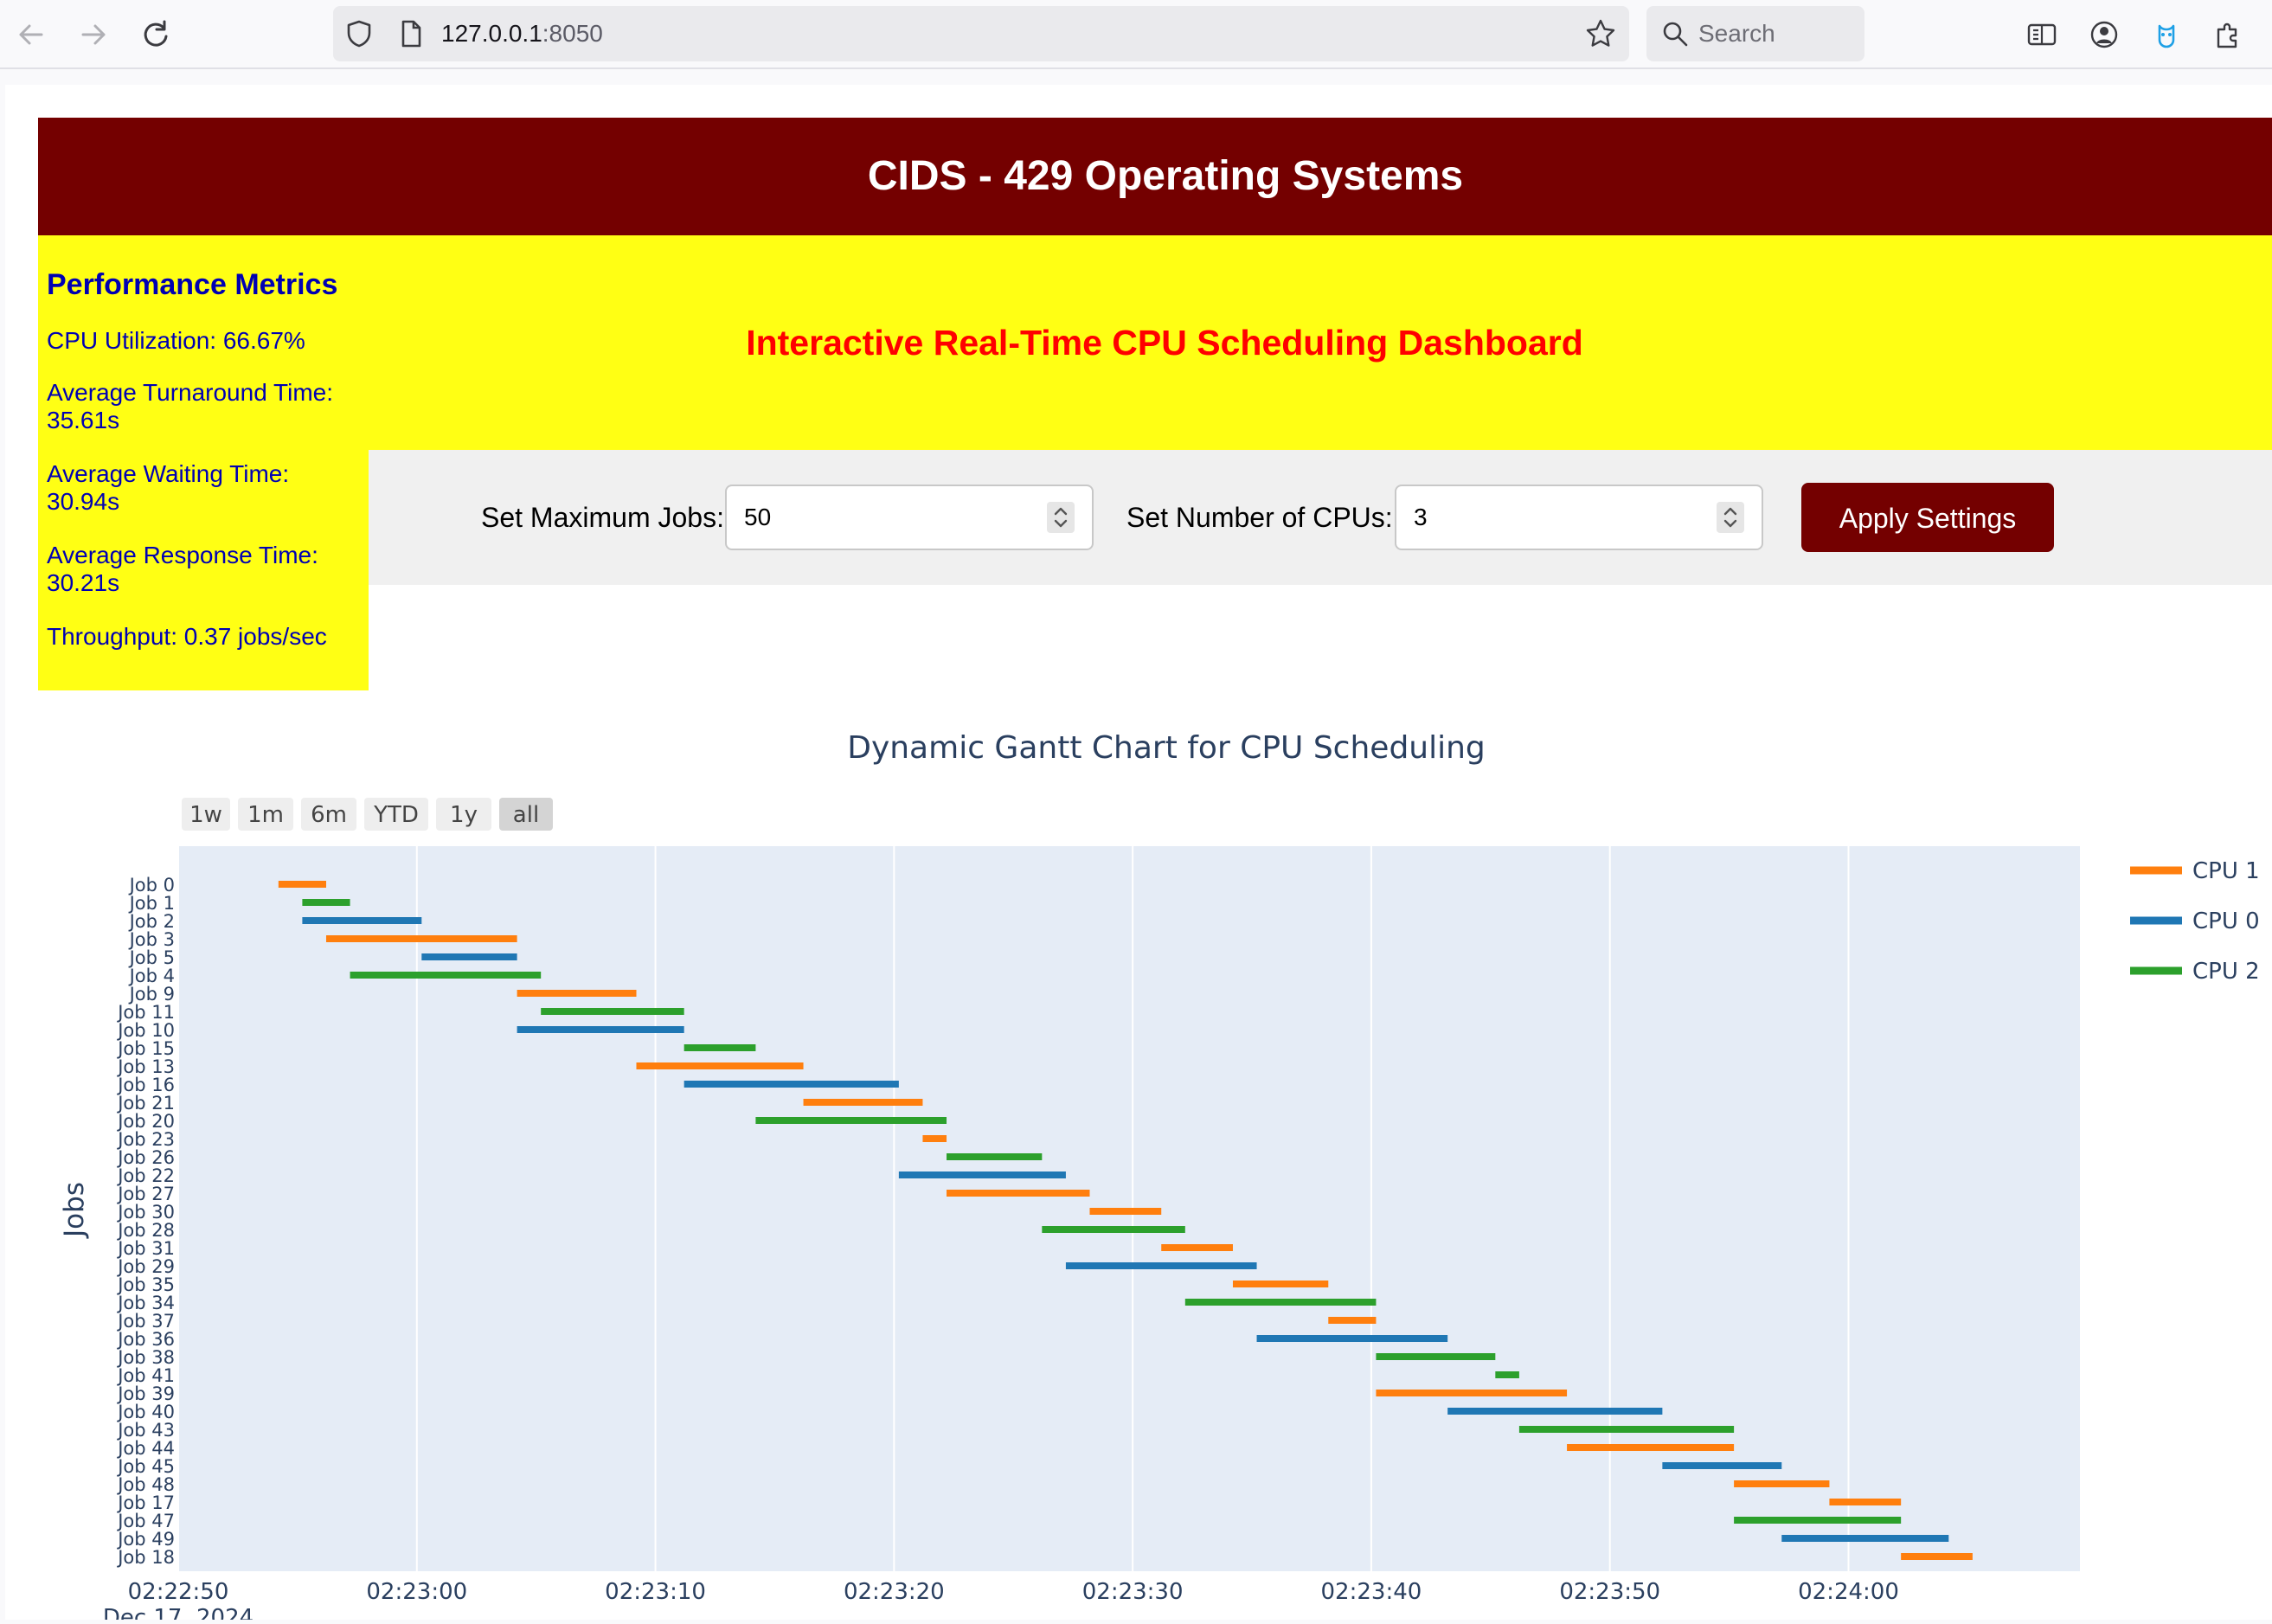 The height and width of the screenshot is (1624, 2272). What do you see at coordinates (1259, 517) in the screenshot?
I see `num-cpus-label: Set Number of CPUs:` at bounding box center [1259, 517].